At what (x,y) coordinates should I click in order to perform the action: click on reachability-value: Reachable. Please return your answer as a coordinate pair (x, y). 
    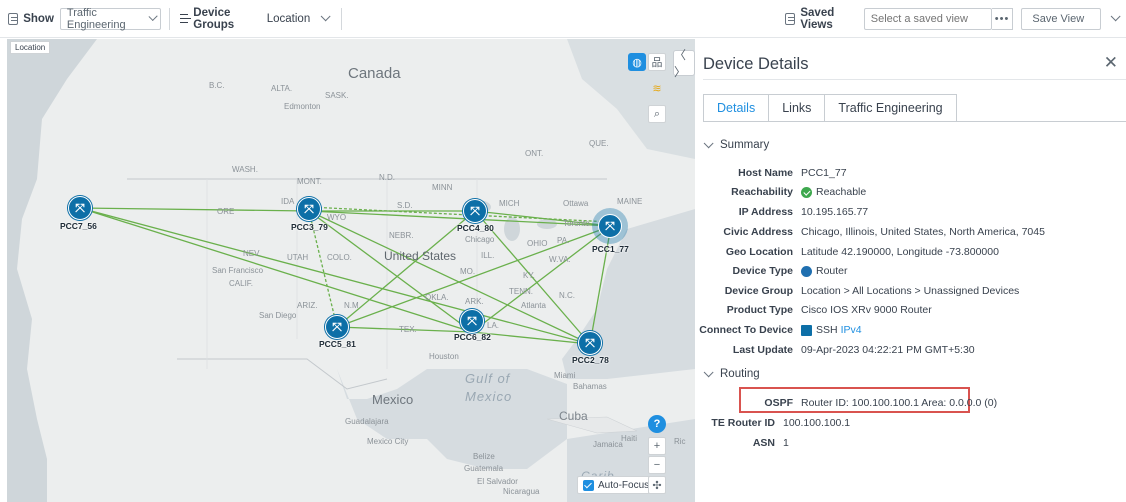
    Looking at the image, I should click on (833, 192).